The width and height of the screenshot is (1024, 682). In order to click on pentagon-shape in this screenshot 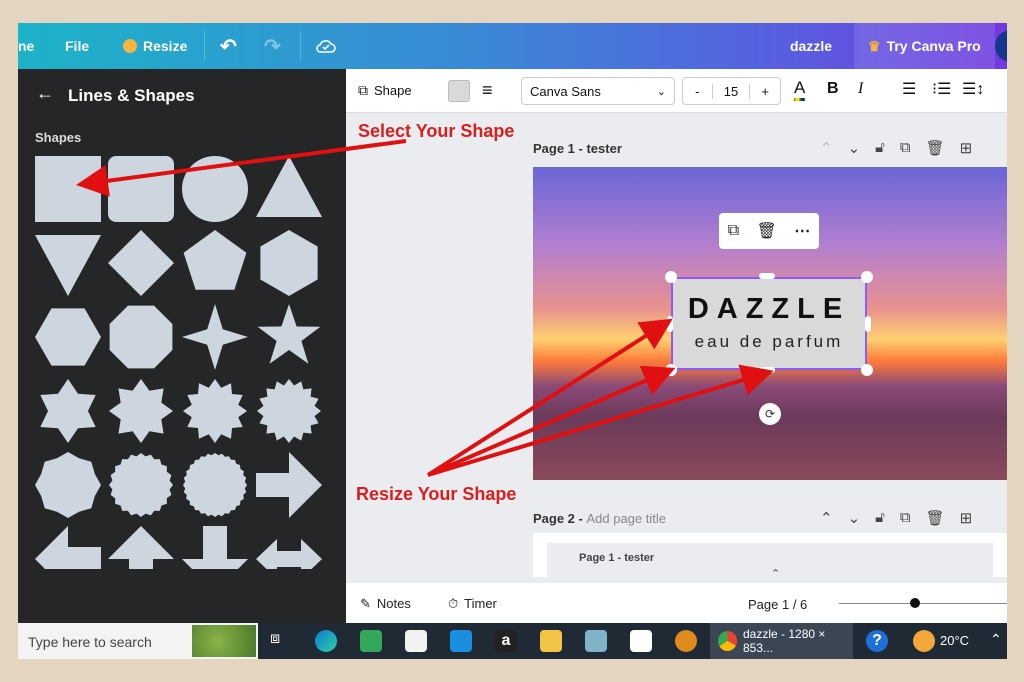, I will do `click(215, 260)`.